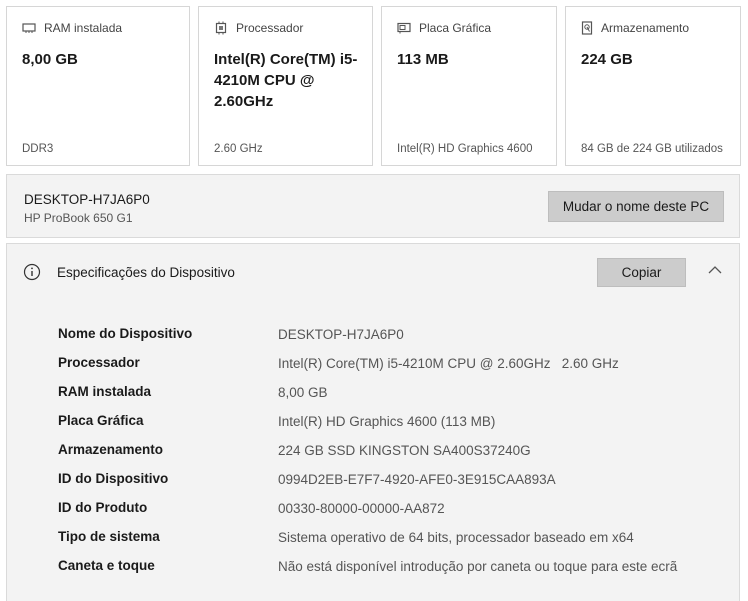 This screenshot has height=601, width=748. I want to click on processor-card-value: Intel(R) Core(TM) i5-4210M CPU @ 2.60GHz, so click(286, 80).